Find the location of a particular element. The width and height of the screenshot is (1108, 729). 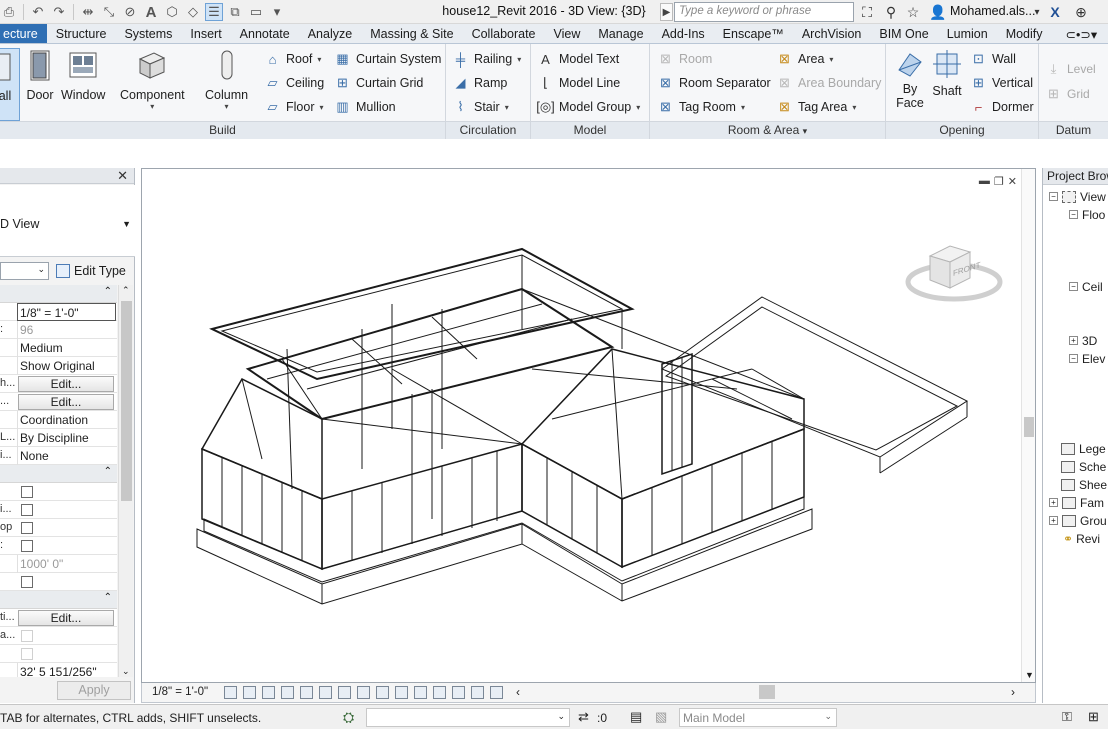

room-button: ⊠ Room is located at coordinates (684, 59).